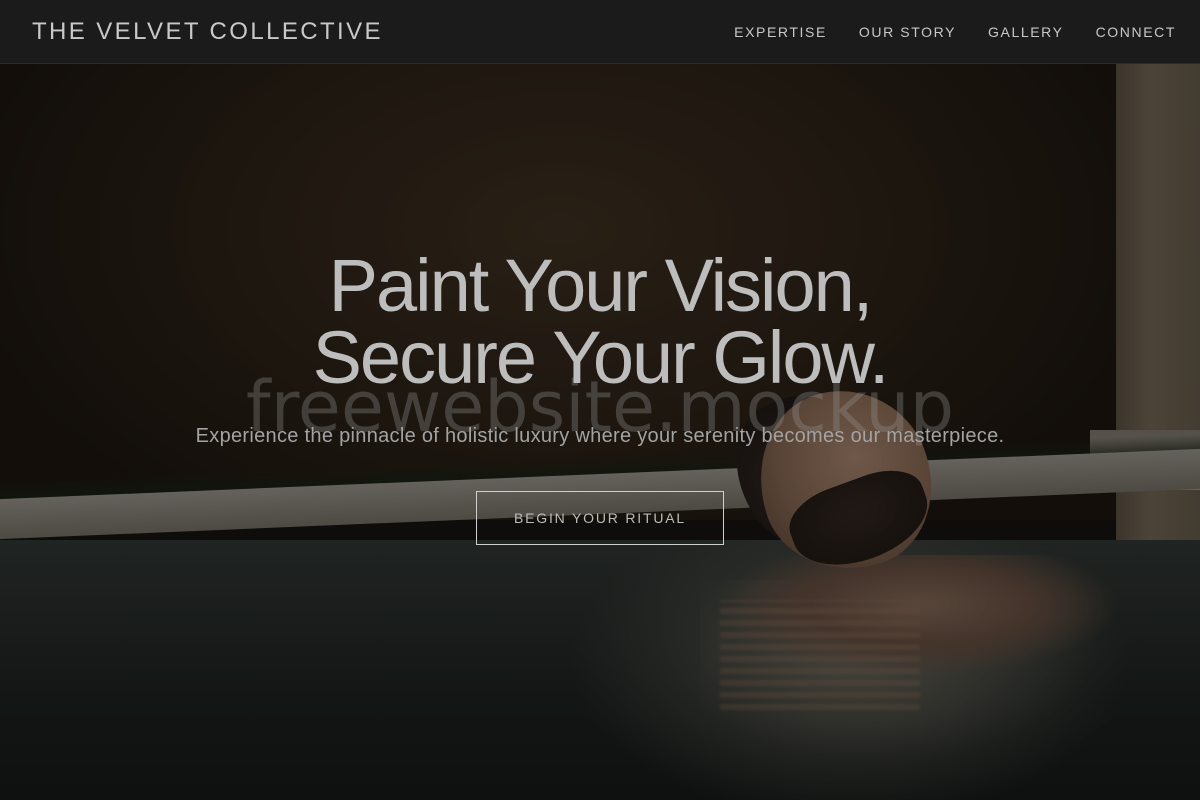 The image size is (1200, 800). Describe the element at coordinates (600, 518) in the screenshot. I see `begin-ritual-button: BEGIN YOUR RITUAL` at that location.